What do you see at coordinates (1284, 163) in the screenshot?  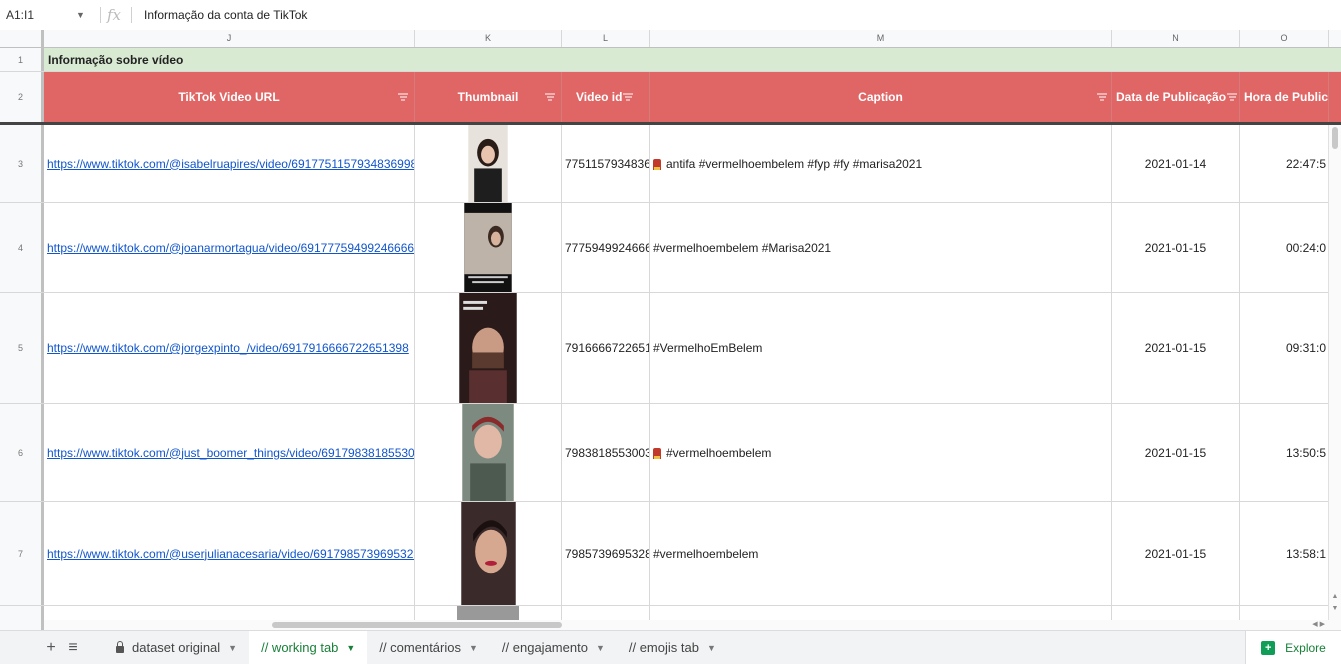 I see `time-cell: 22:47:5` at bounding box center [1284, 163].